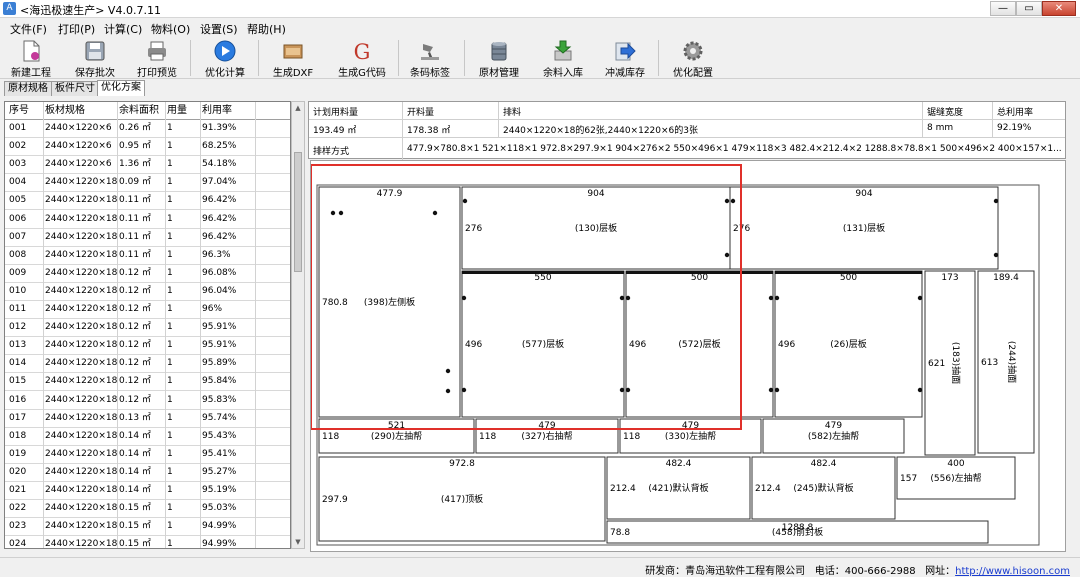 The height and width of the screenshot is (577, 1080). I want to click on menu-settings: 设置(S), so click(219, 29).